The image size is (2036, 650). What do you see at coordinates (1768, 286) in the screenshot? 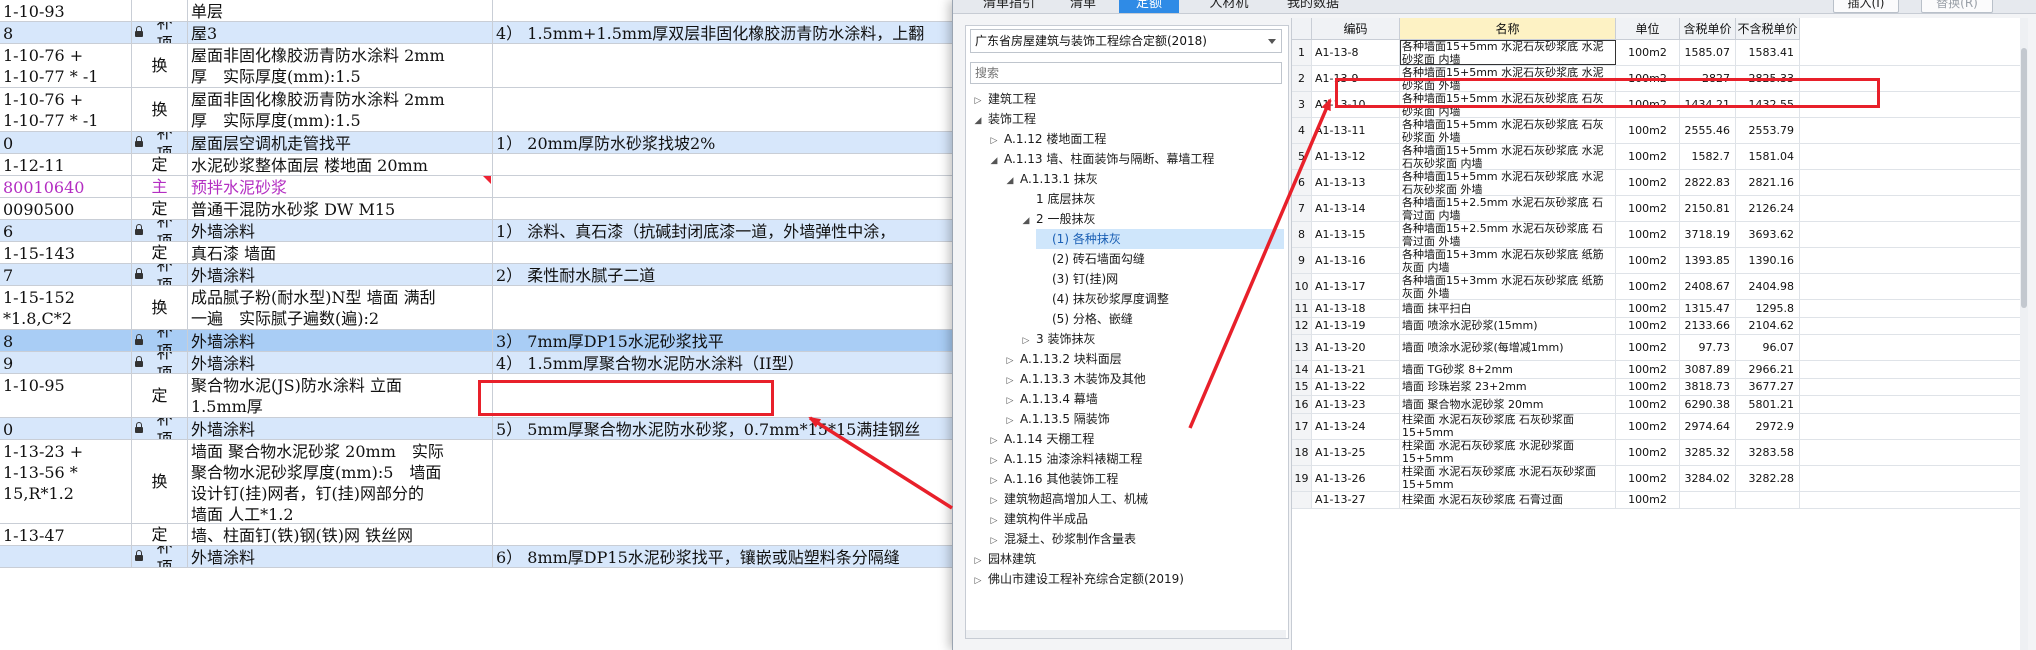
I see `quota-notax-price: 2404.98` at bounding box center [1768, 286].